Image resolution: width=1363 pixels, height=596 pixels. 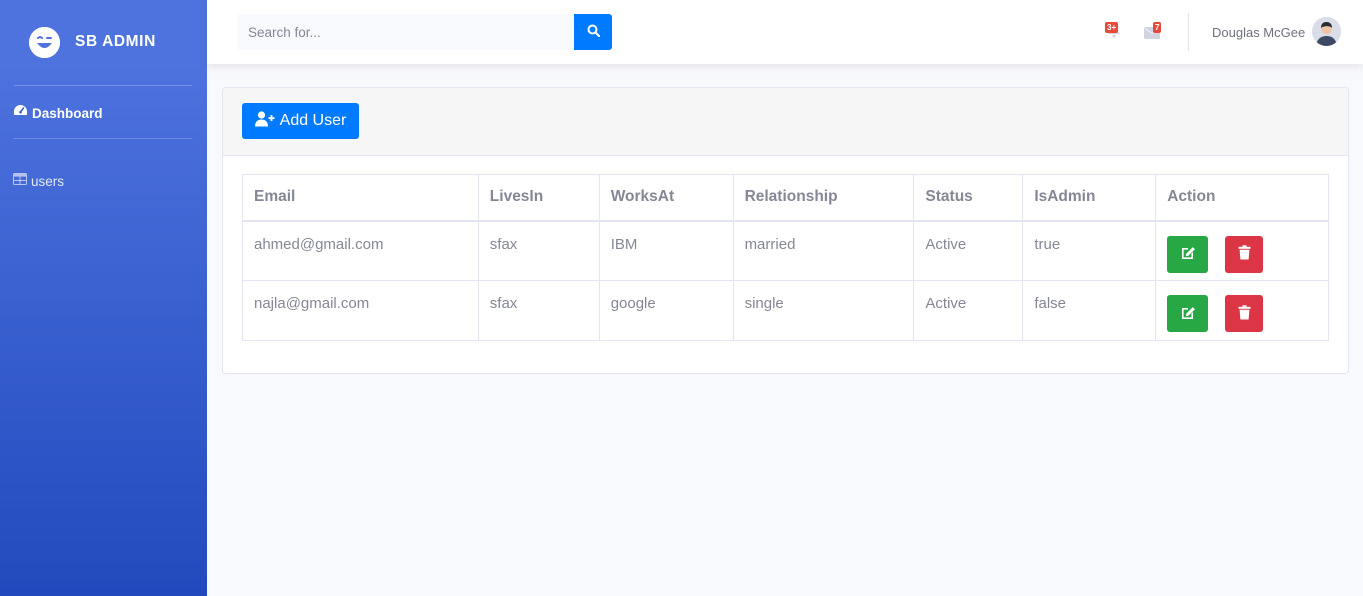 I want to click on laugh-wink-icon, so click(x=44, y=42).